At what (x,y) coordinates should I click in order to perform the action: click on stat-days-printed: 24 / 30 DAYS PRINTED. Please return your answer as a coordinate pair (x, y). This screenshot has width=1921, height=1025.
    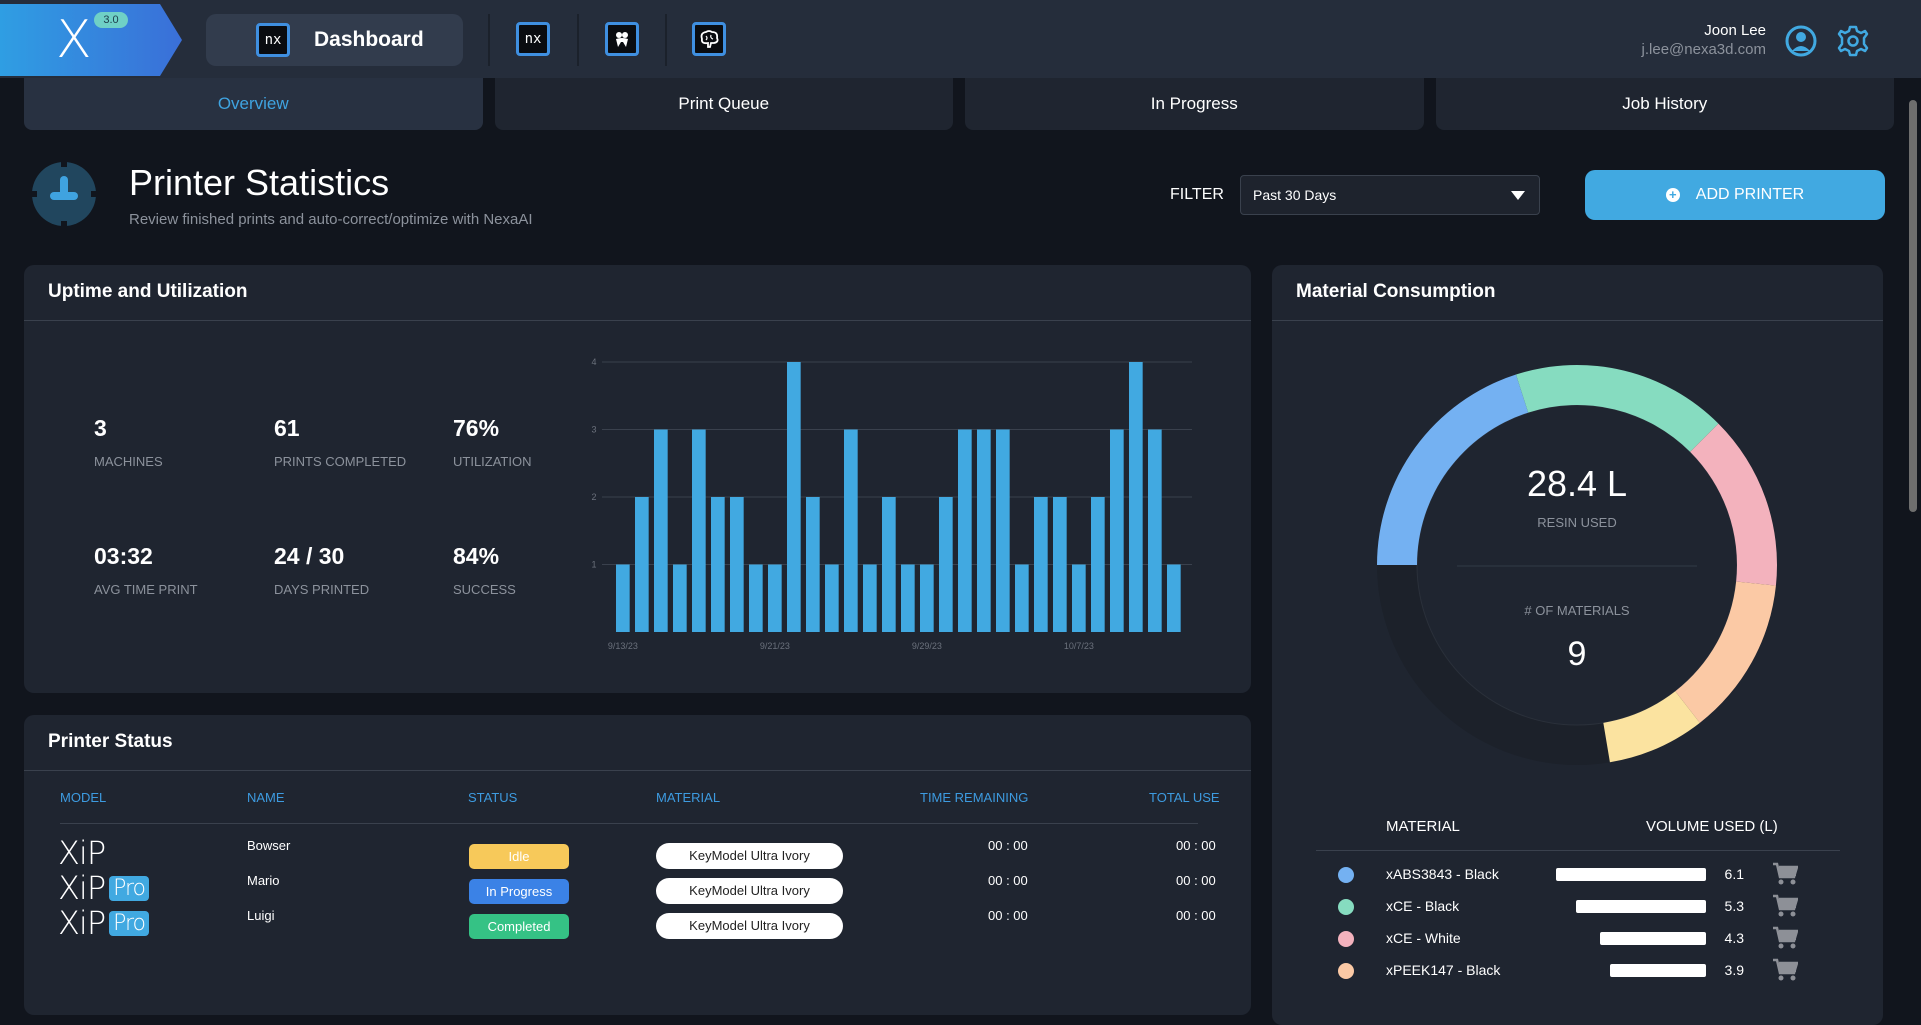
    Looking at the image, I should click on (321, 570).